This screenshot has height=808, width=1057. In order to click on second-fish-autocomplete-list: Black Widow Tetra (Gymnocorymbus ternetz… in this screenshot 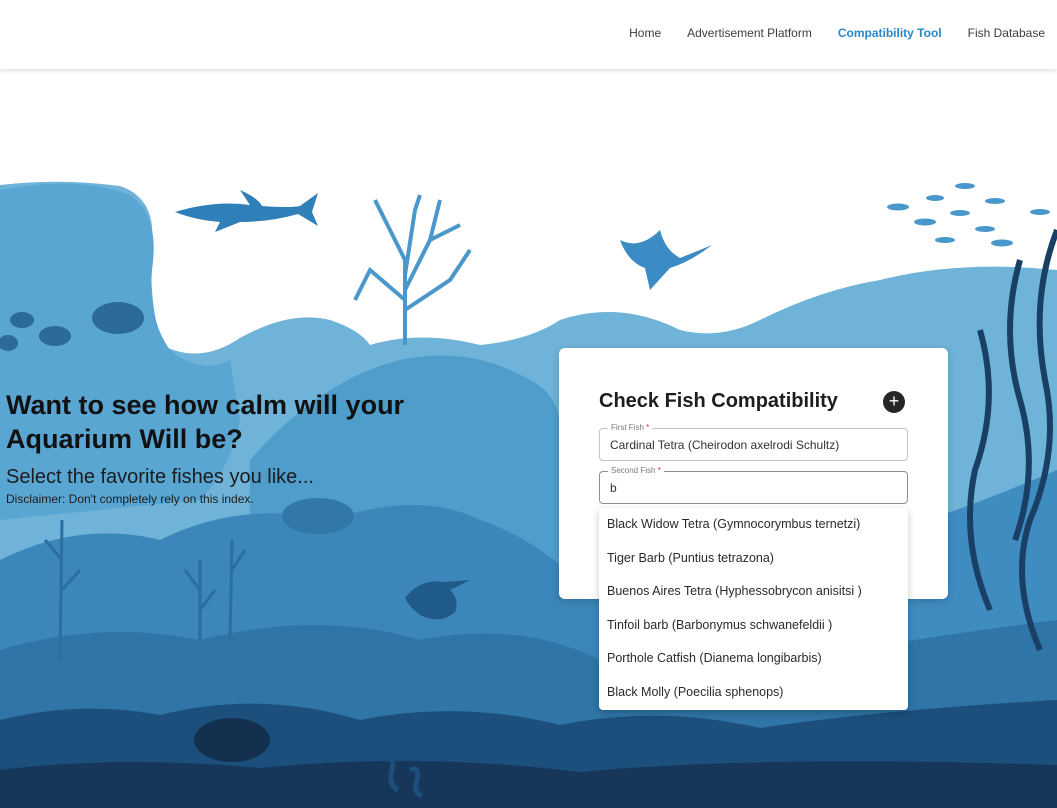, I will do `click(753, 609)`.